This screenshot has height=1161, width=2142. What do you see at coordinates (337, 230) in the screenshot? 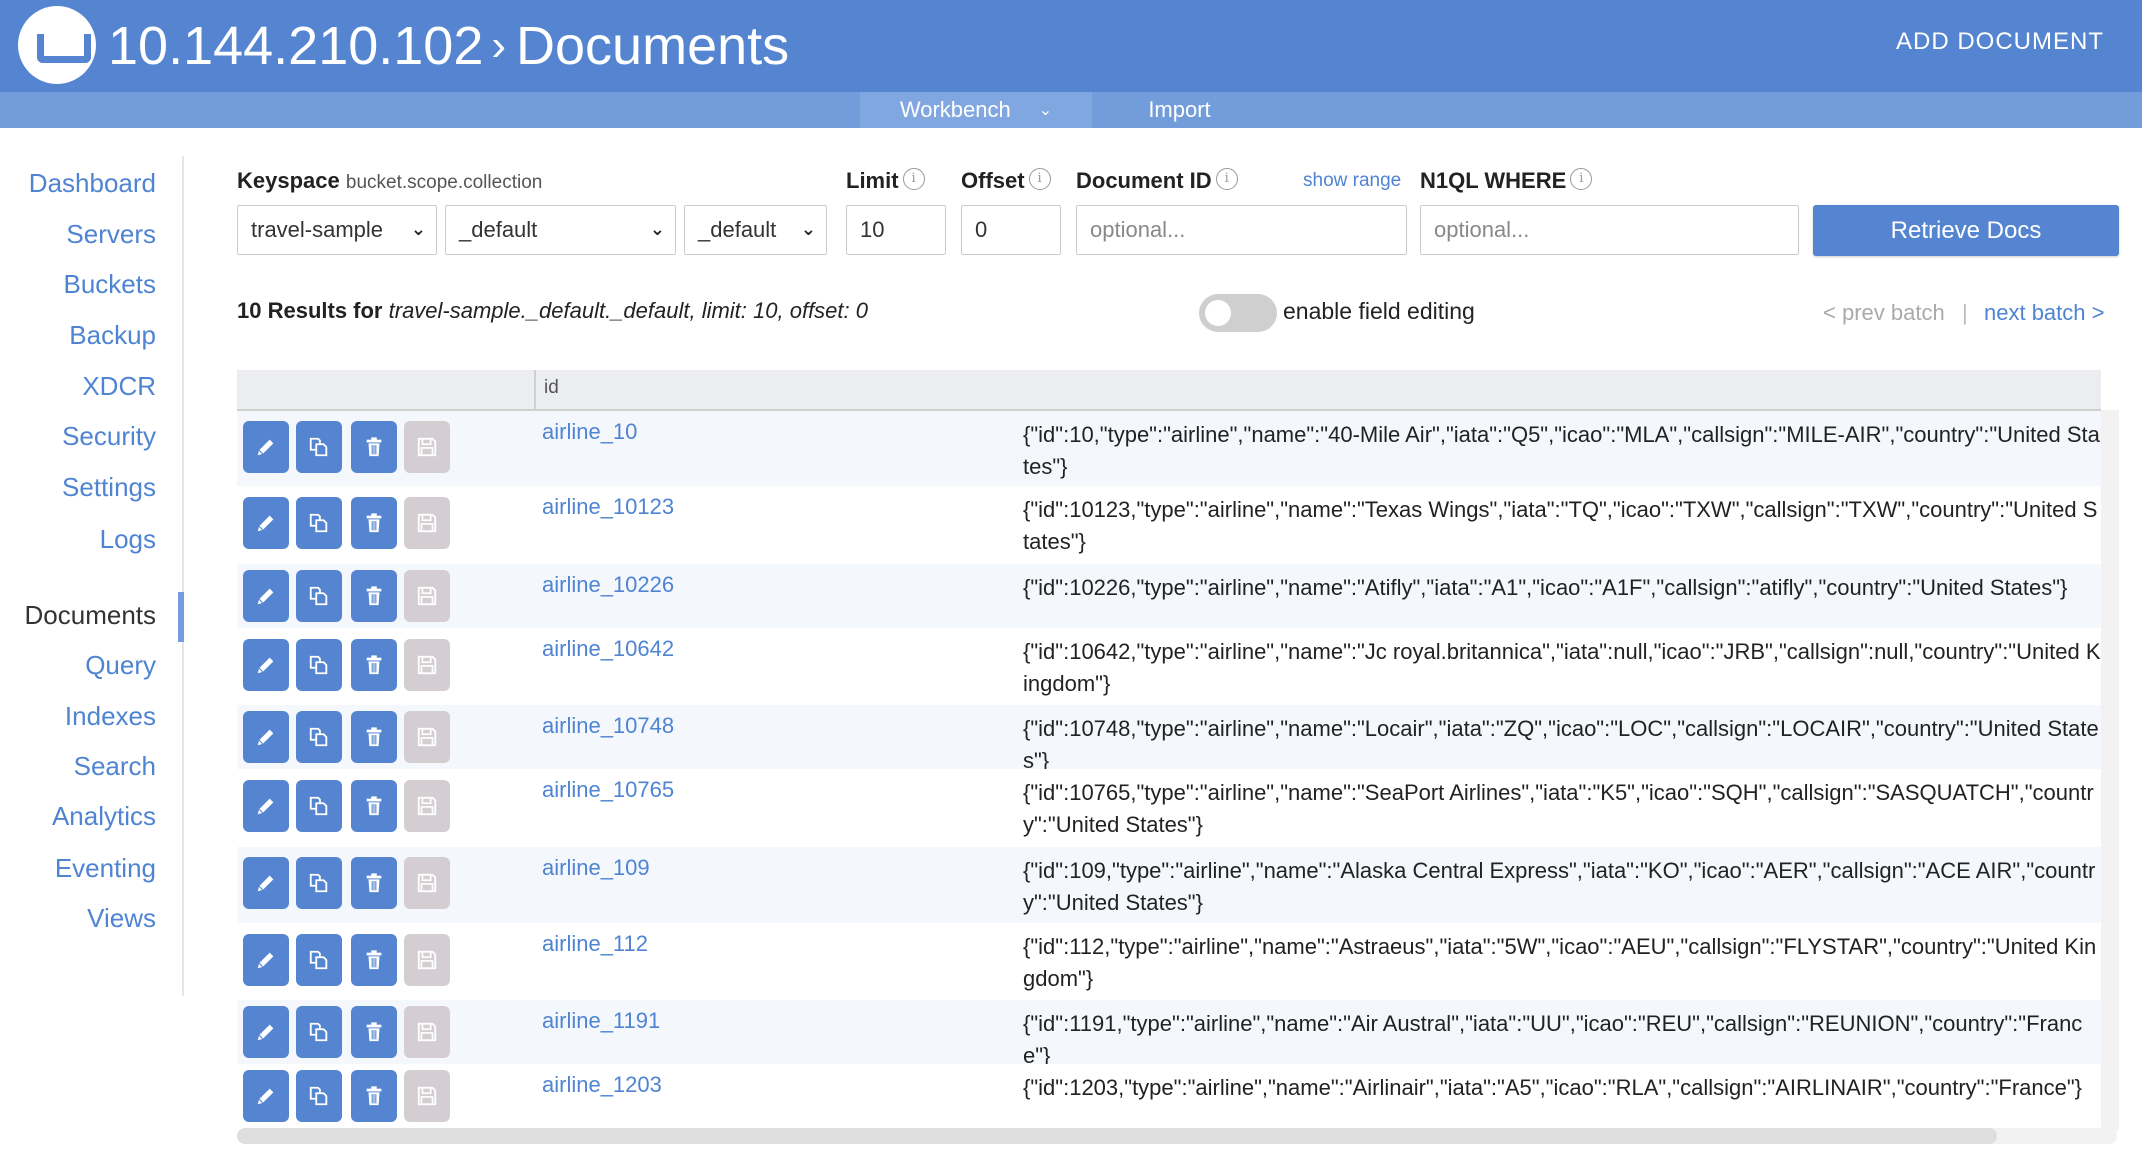
I see `bucket-select: travel-sample ⌄` at bounding box center [337, 230].